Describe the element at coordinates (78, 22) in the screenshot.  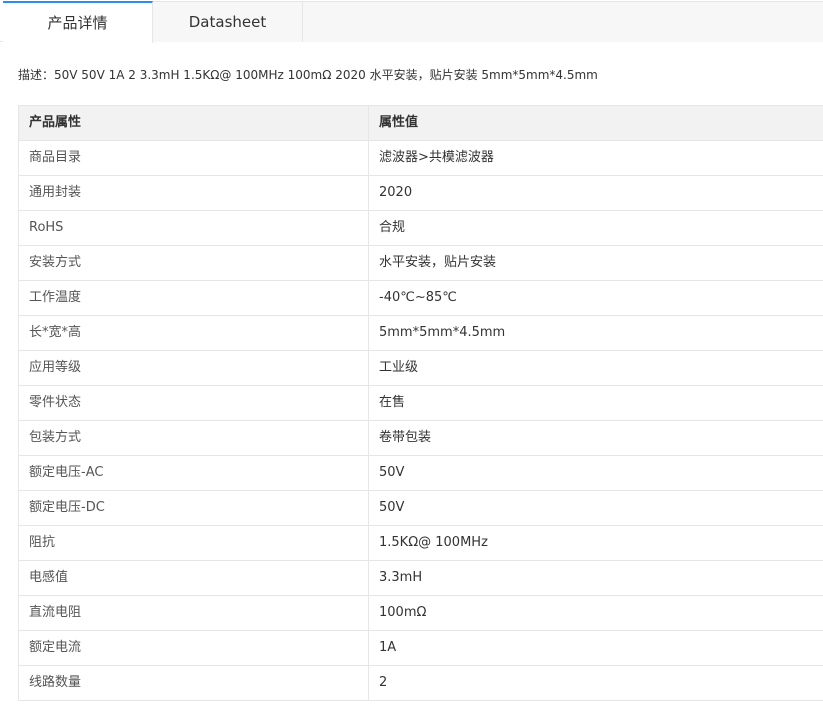
I see `tab-product-details: 产品详情` at that location.